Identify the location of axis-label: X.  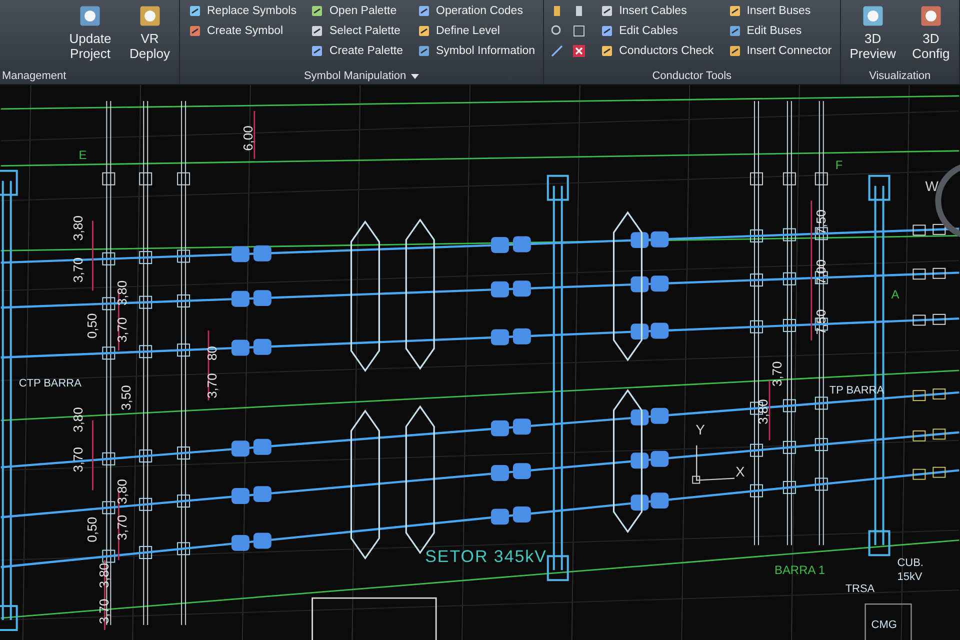
(740, 471).